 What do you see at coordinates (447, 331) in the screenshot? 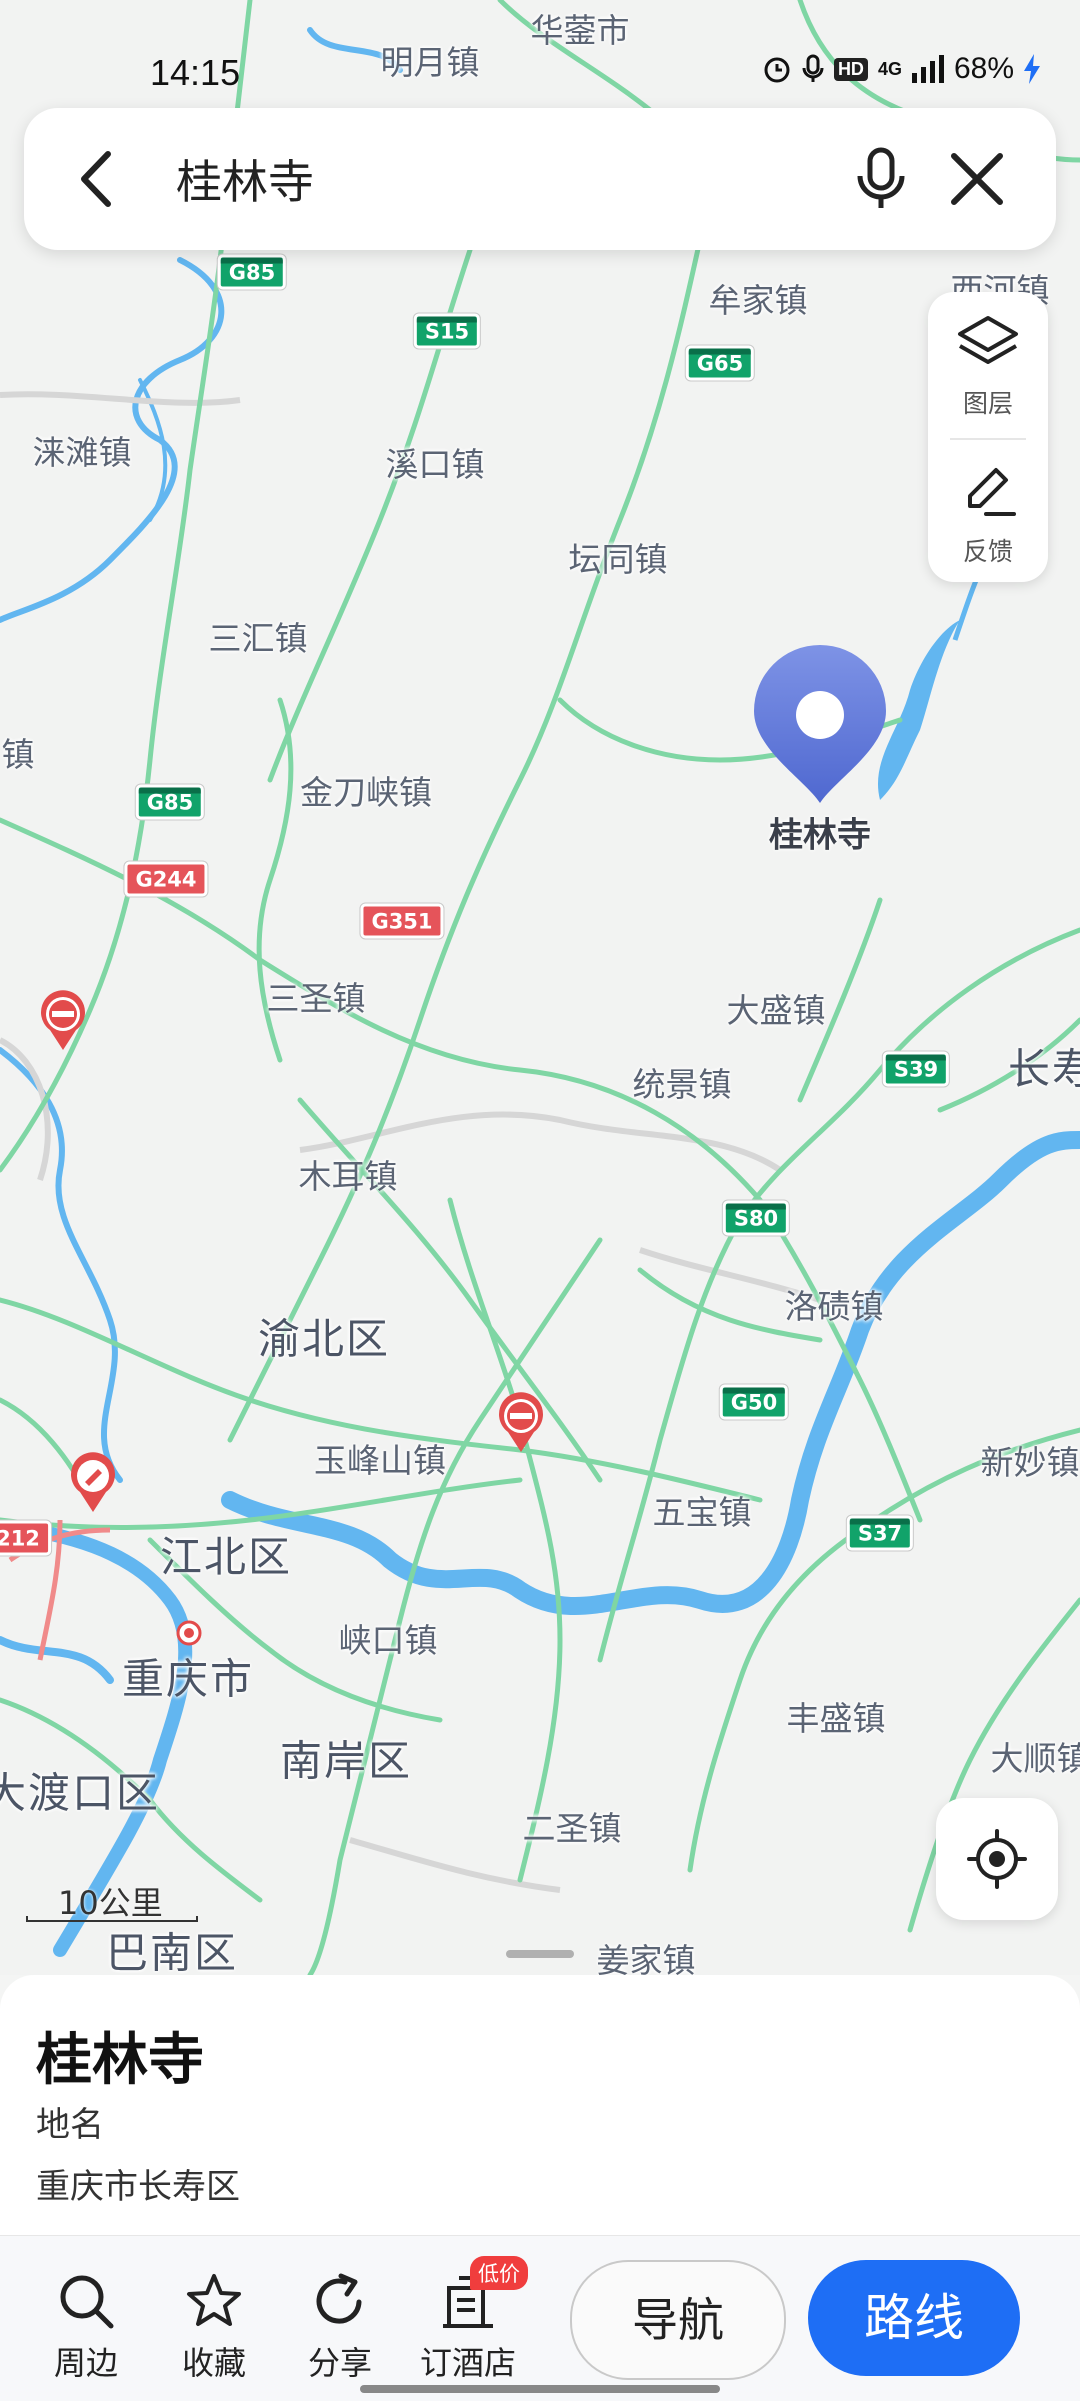
I see `road-shield: S15` at bounding box center [447, 331].